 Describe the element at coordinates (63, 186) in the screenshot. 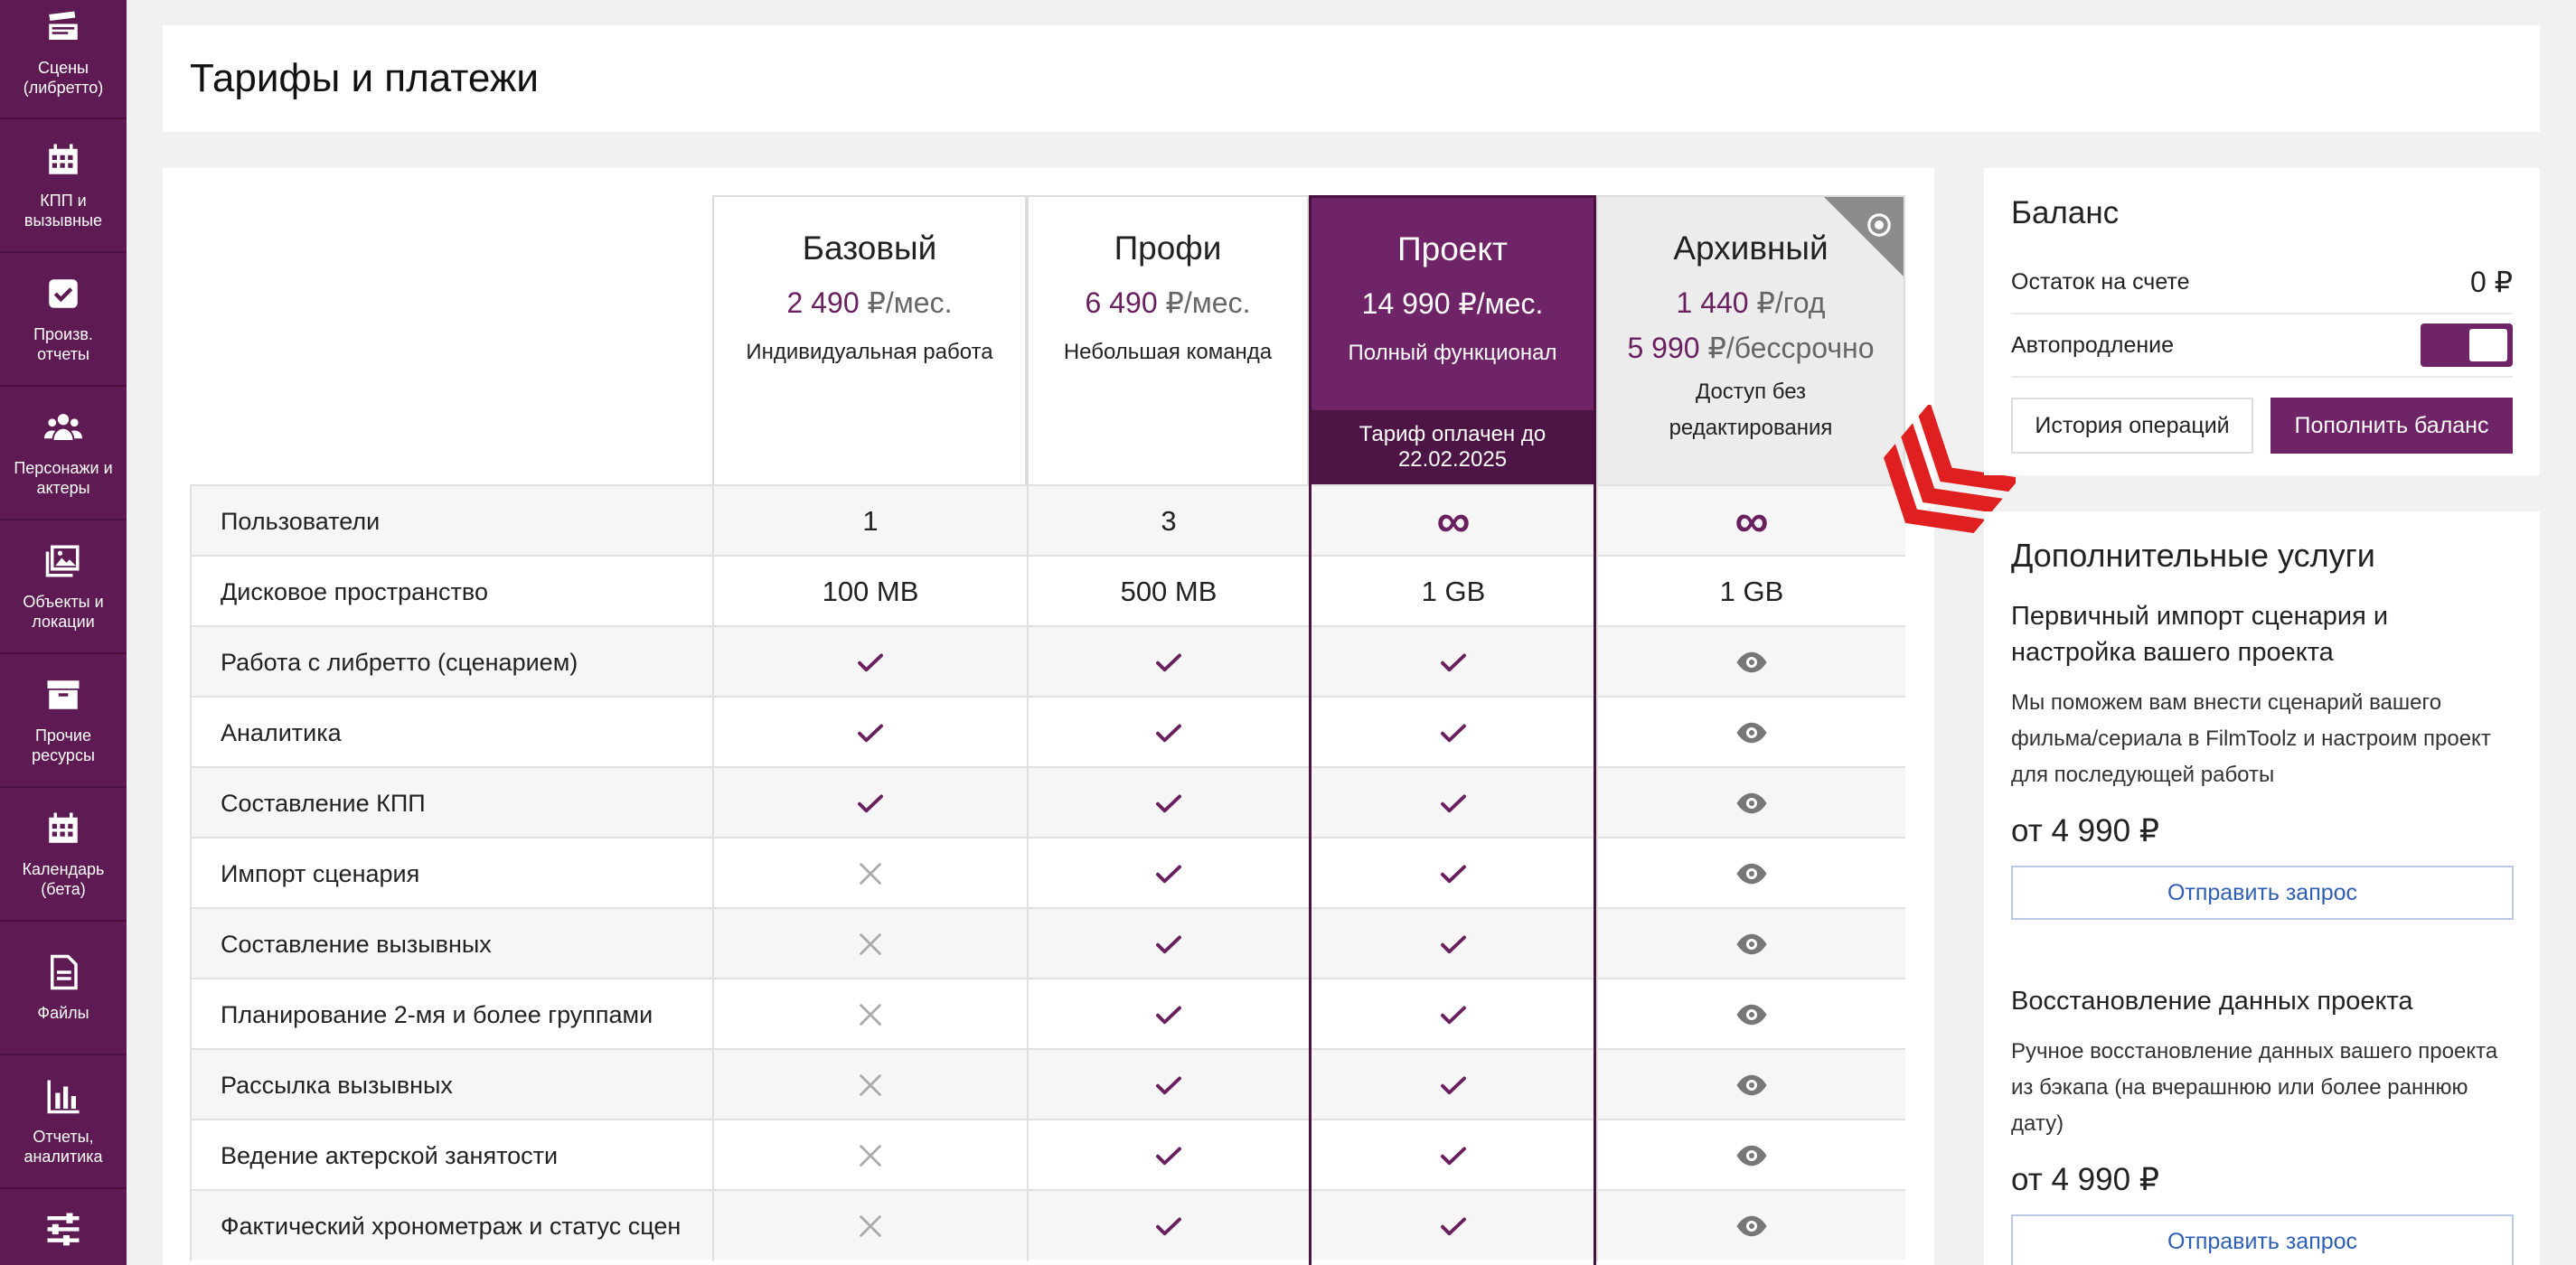

I see `sidebar-item-kpp: КПП и вызывные` at that location.